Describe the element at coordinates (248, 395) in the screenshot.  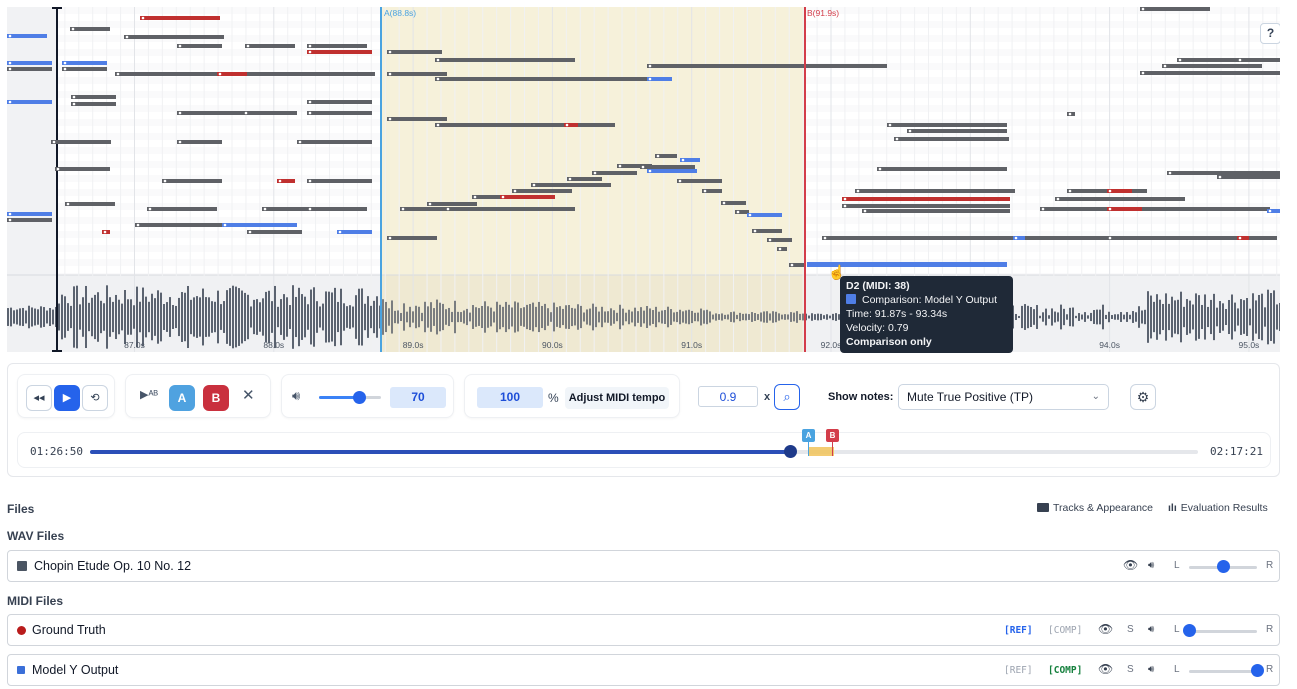
I see `close-icon: ✕` at that location.